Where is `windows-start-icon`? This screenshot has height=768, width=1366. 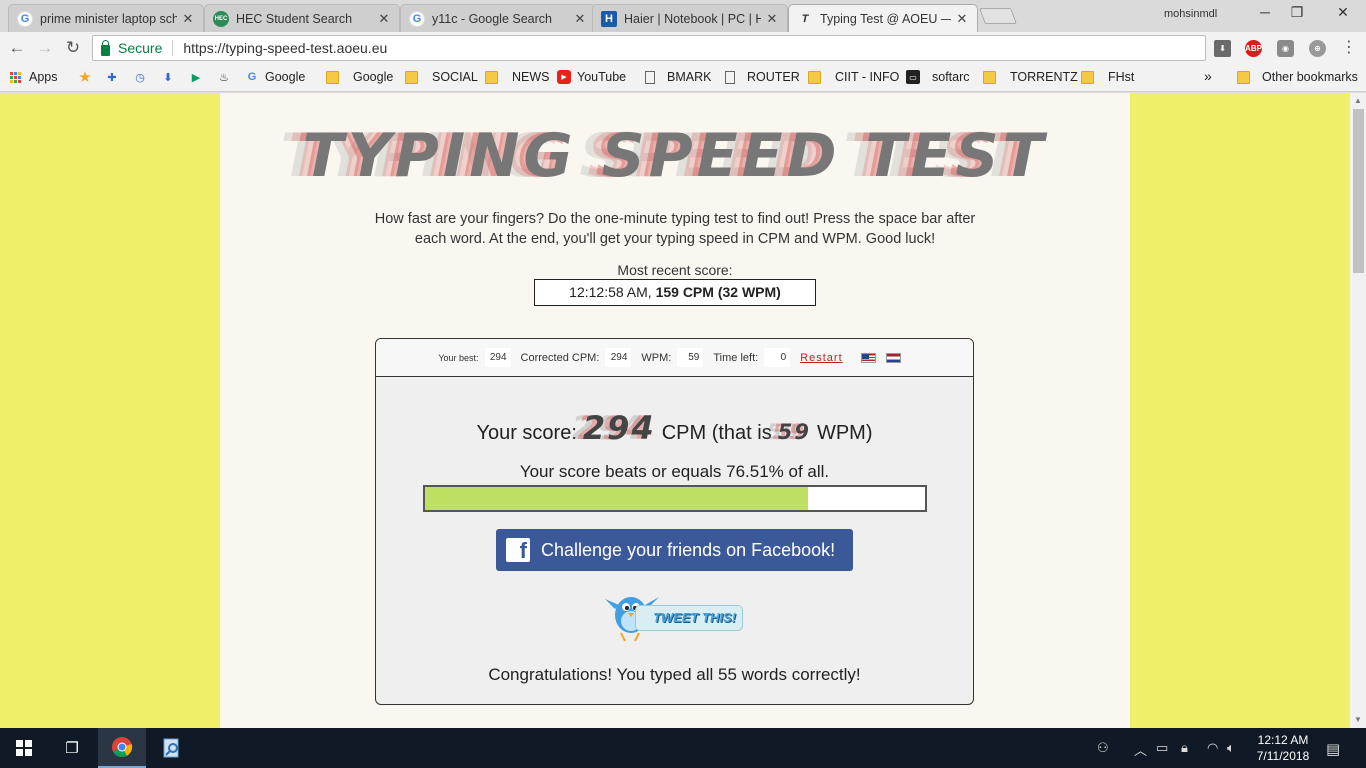 windows-start-icon is located at coordinates (24, 748).